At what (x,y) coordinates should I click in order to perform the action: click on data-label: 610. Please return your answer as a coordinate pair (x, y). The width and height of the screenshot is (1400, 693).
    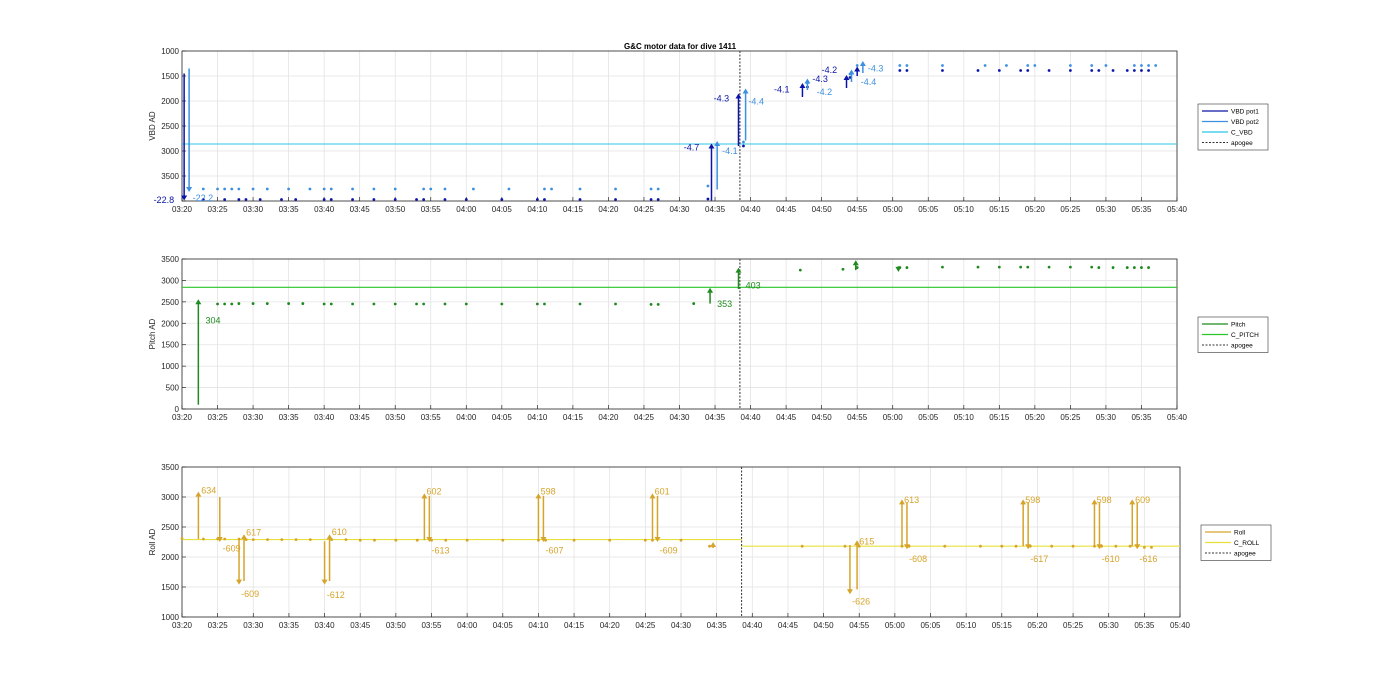
    Looking at the image, I should click on (339, 532).